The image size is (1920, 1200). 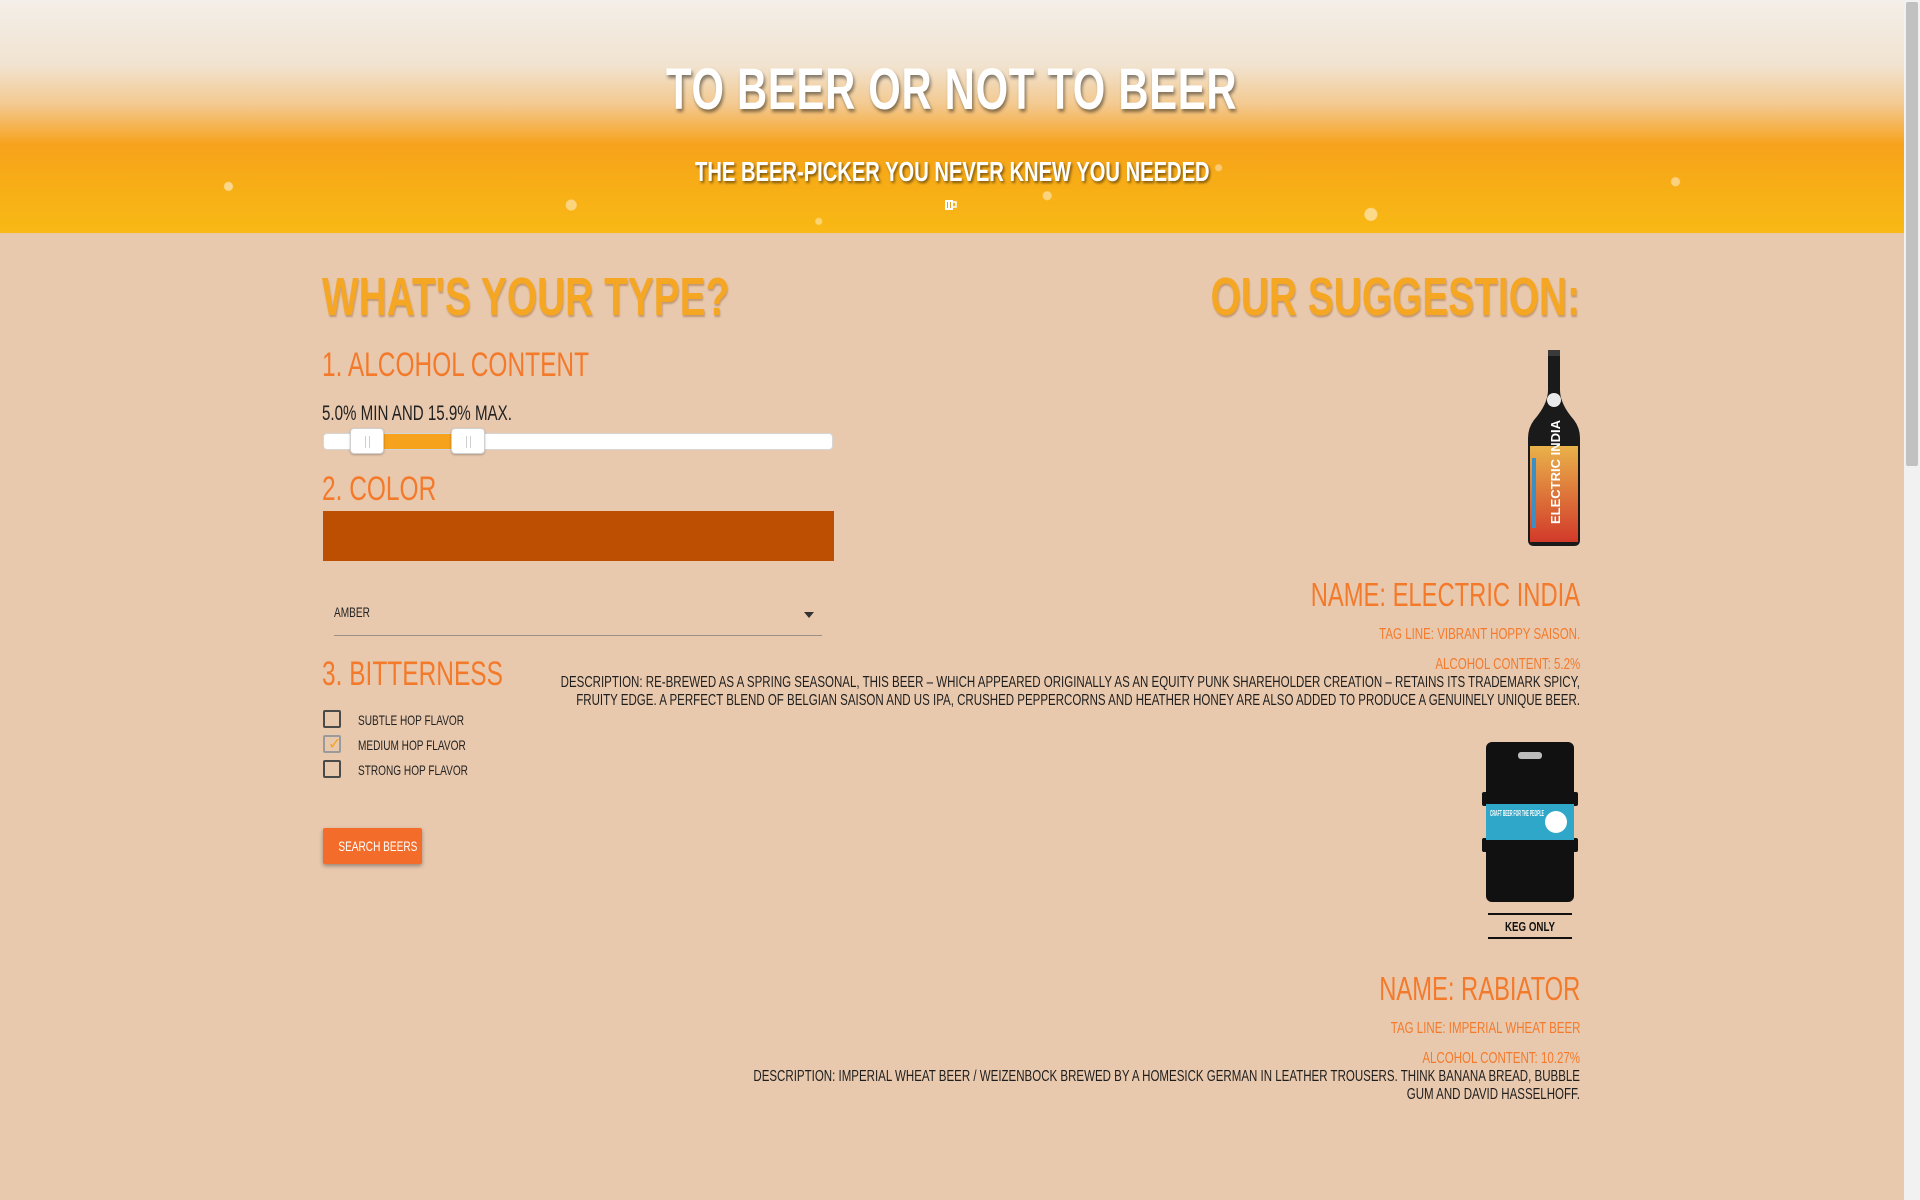 I want to click on checkbox-box: ✓, so click(x=332, y=744).